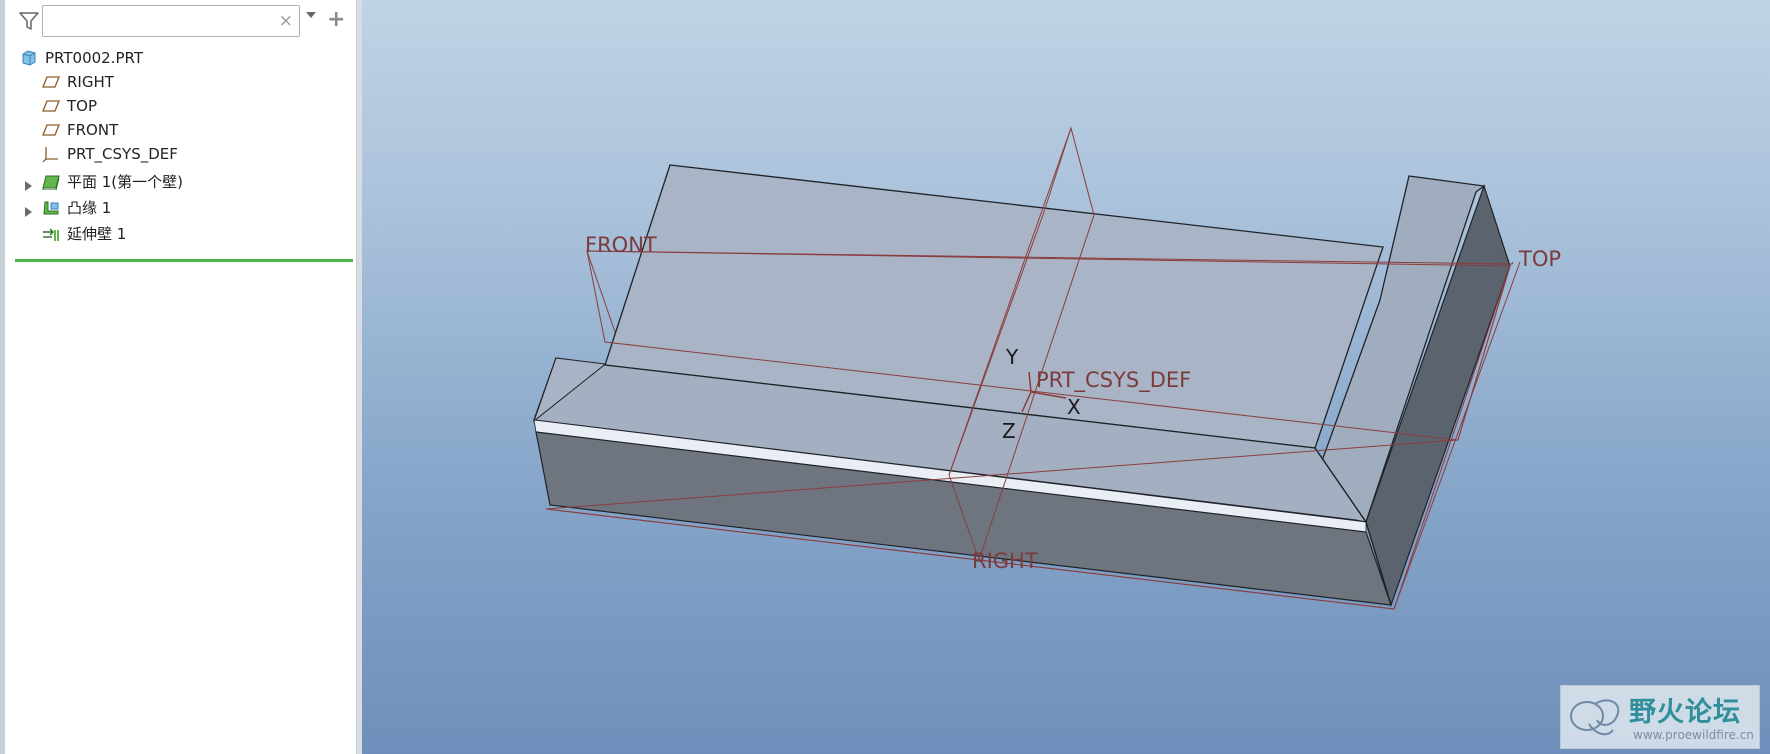 The width and height of the screenshot is (1770, 754). Describe the element at coordinates (51, 182) in the screenshot. I see `planar-wall-icon` at that location.